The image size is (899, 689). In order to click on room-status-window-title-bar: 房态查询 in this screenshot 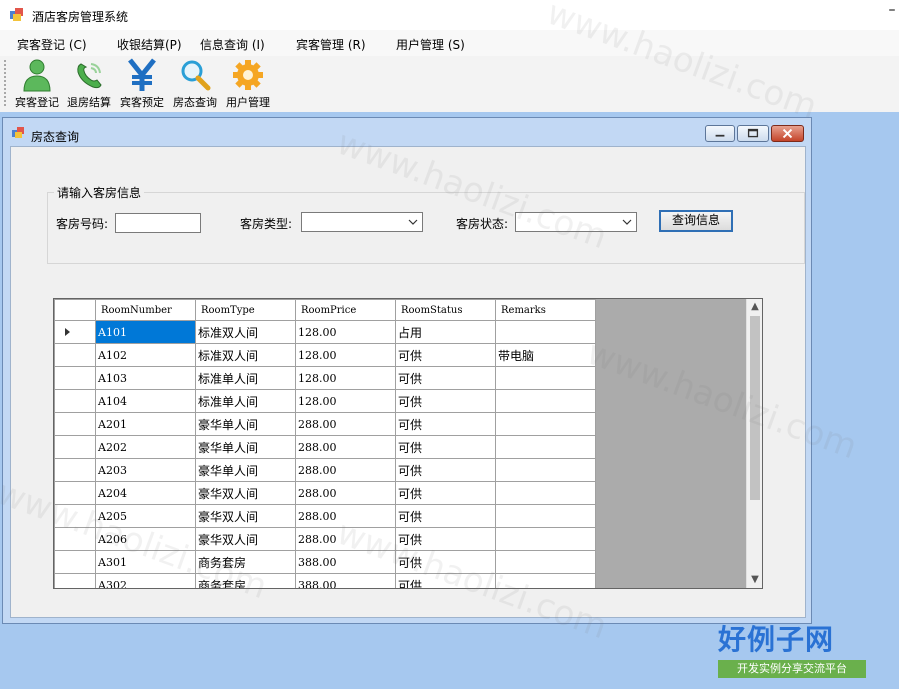, I will do `click(407, 132)`.